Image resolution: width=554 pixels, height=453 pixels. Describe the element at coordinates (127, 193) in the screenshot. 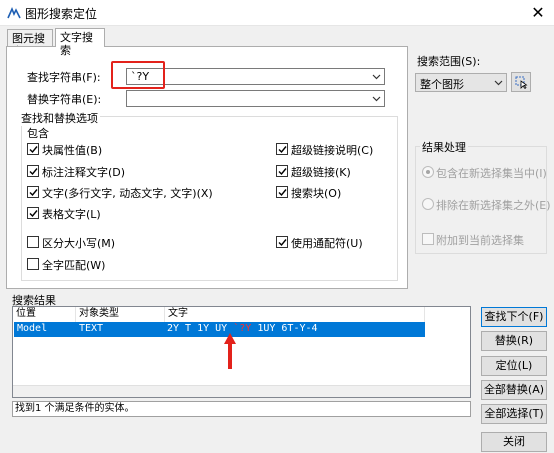

I see `checkbox-label: 文字(多行文字, 动态文字, 文字)(X)` at that location.